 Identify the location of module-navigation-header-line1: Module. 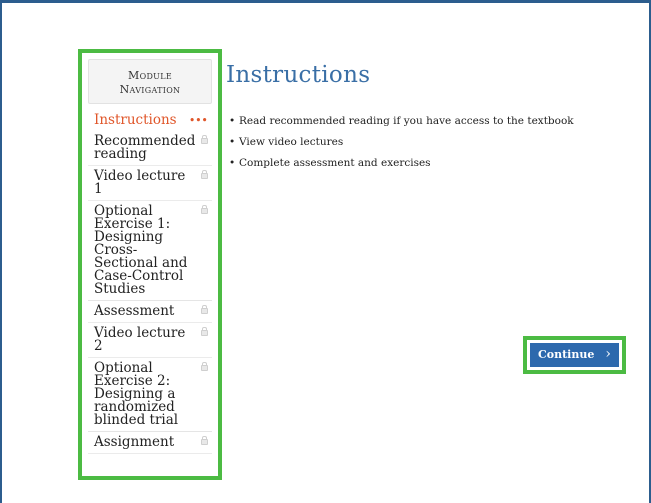
(150, 75).